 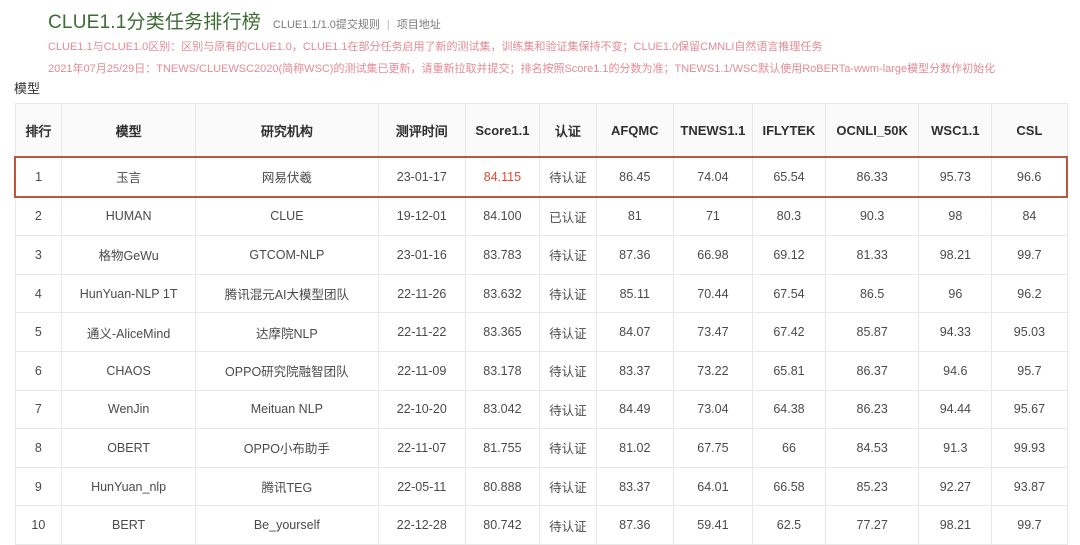 I want to click on cell-rank: 8, so click(x=38, y=448).